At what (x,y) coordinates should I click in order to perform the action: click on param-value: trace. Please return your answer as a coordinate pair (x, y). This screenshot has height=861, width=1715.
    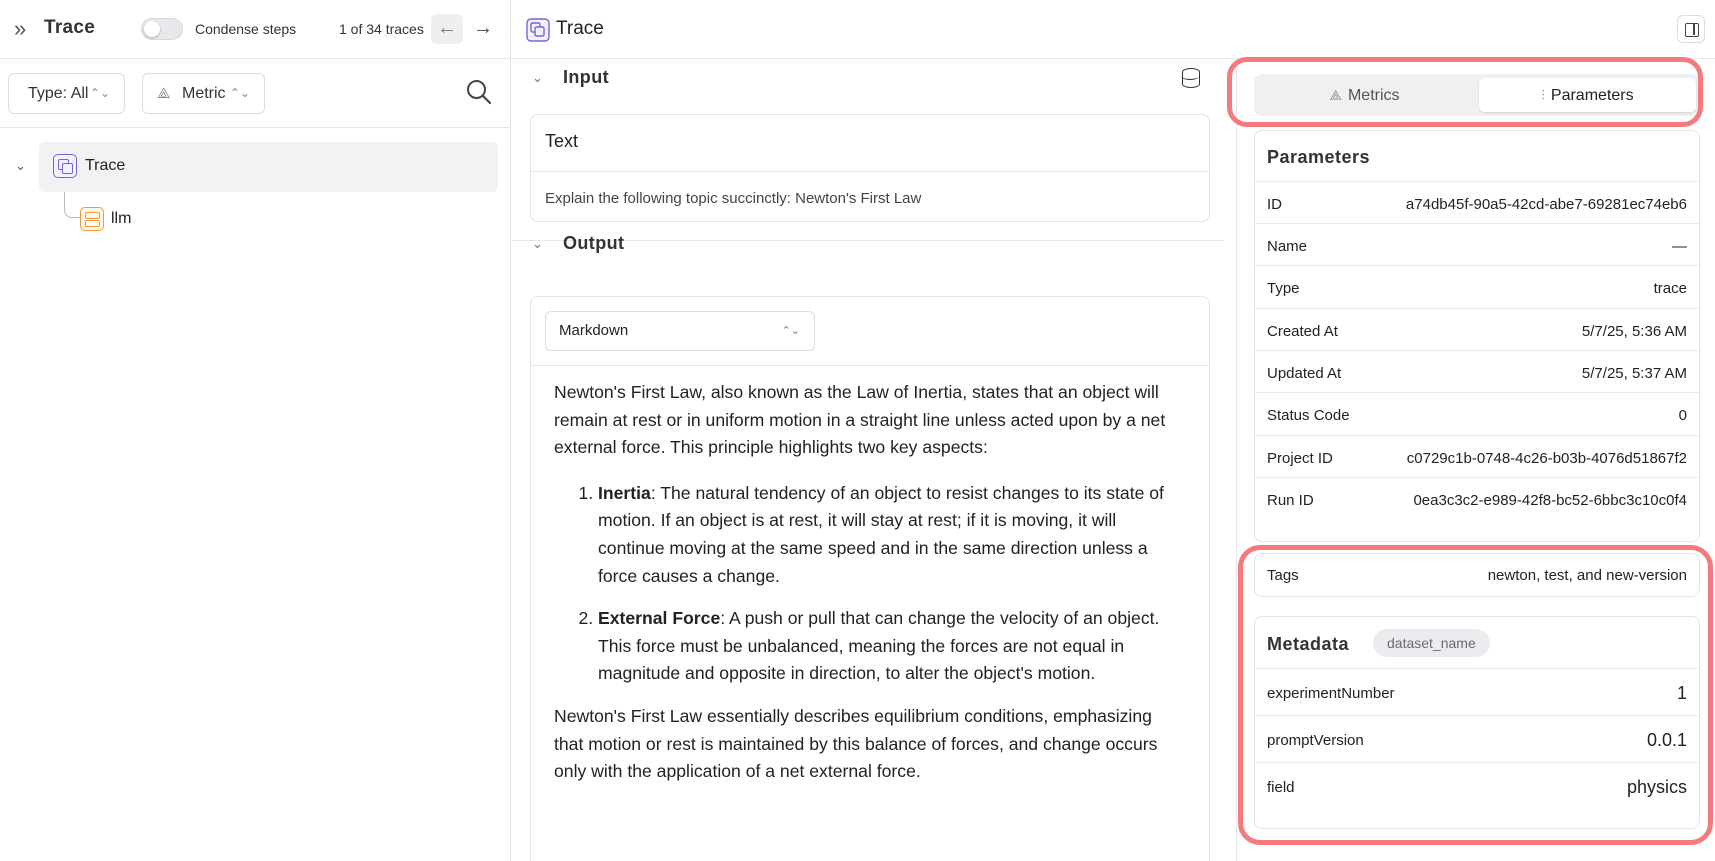
    Looking at the image, I should click on (1670, 288).